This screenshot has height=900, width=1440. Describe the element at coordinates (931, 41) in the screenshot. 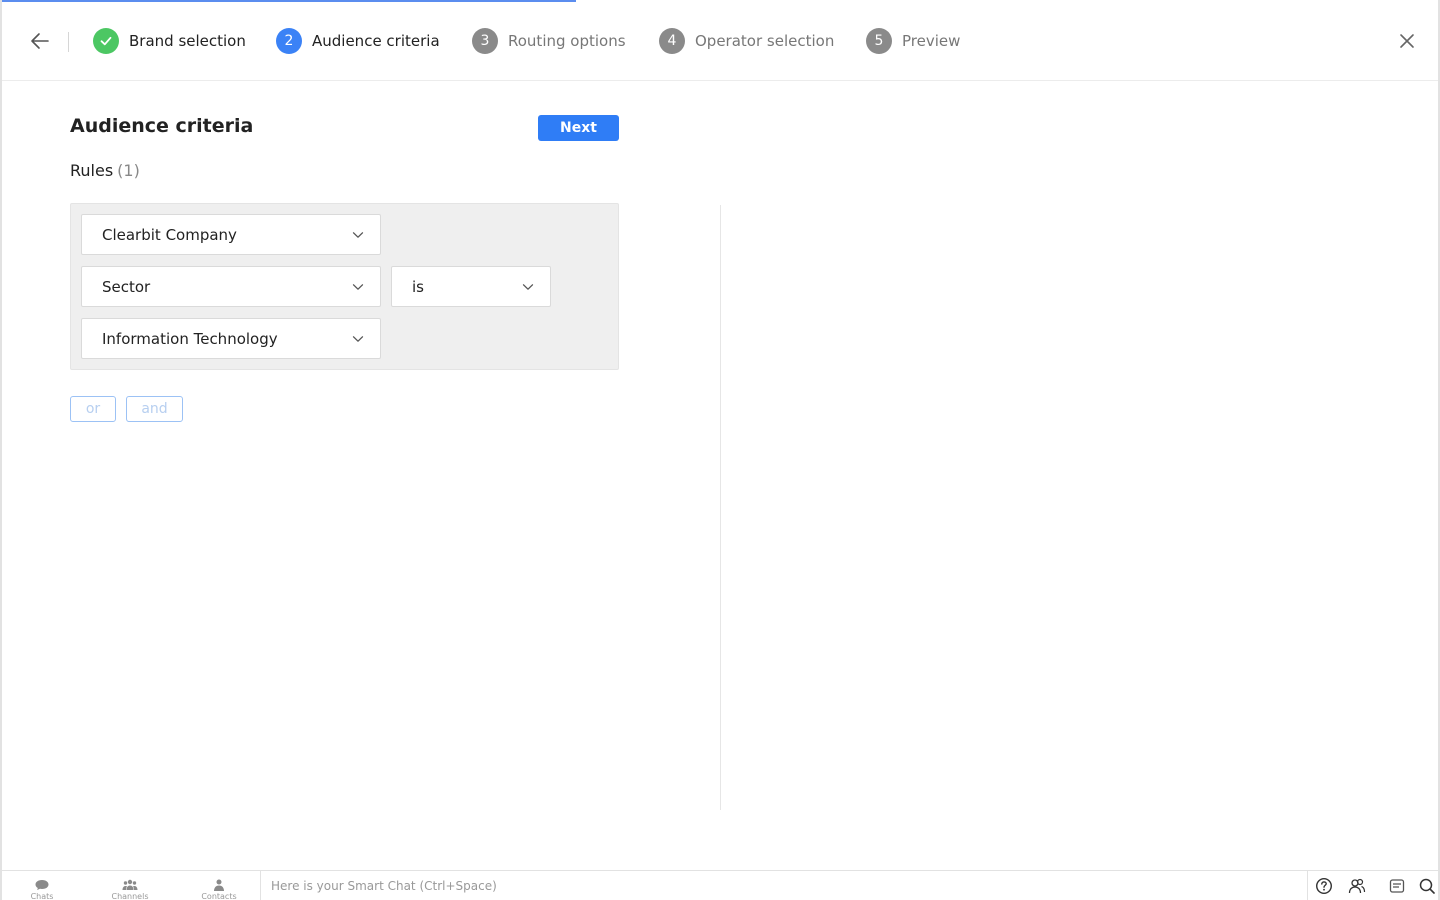

I see `step-label: Preview` at that location.